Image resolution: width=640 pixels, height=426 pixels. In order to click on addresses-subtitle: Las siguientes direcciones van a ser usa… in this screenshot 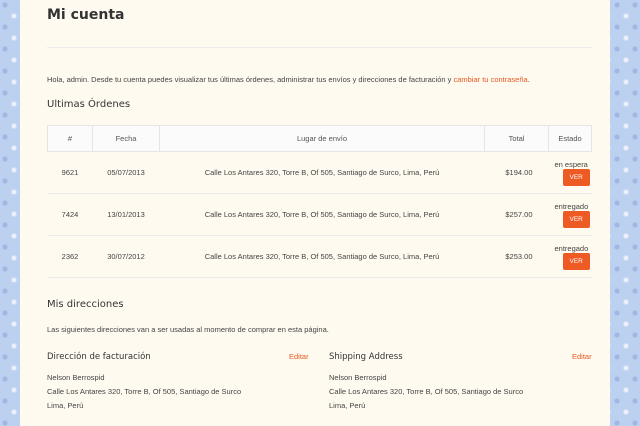, I will do `click(188, 329)`.